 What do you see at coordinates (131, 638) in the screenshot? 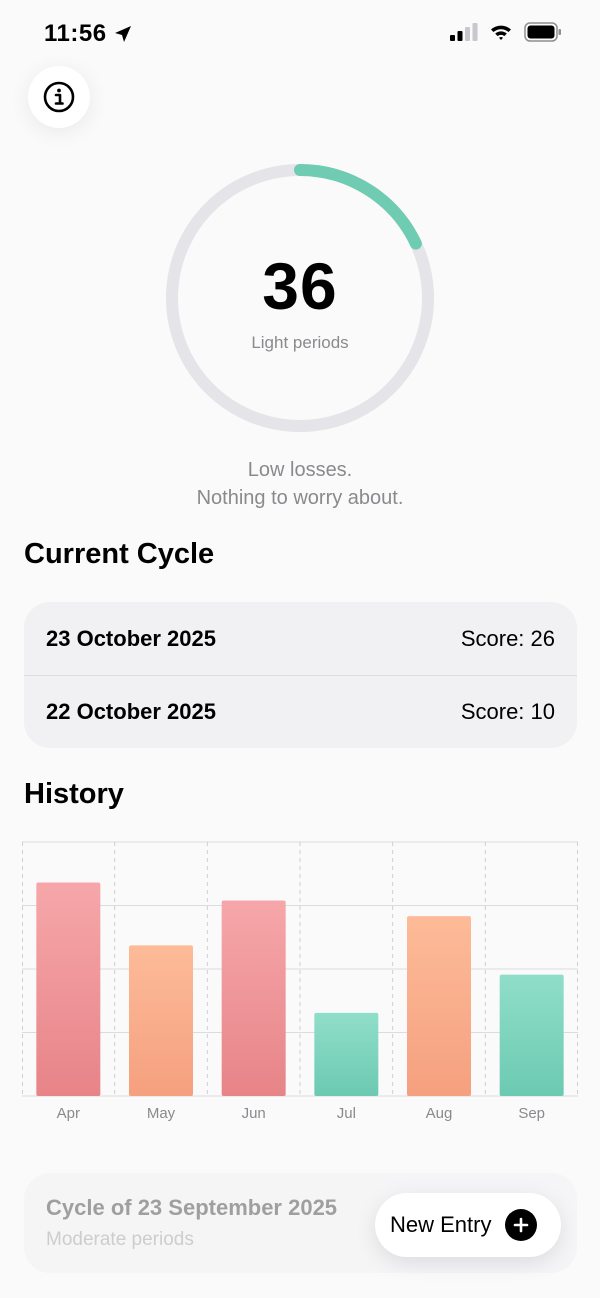
I see `cycle-entry-date: 23 October 2025` at bounding box center [131, 638].